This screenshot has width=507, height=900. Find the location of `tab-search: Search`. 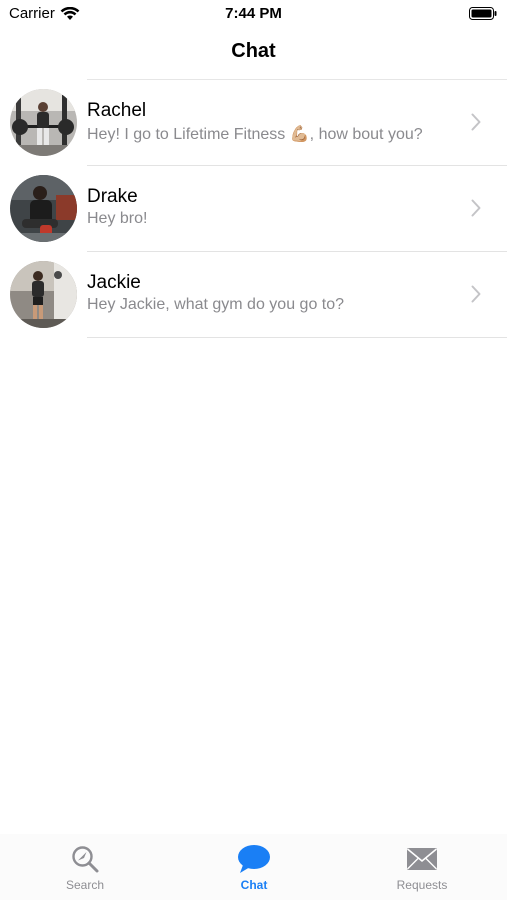

tab-search: Search is located at coordinates (85, 867).